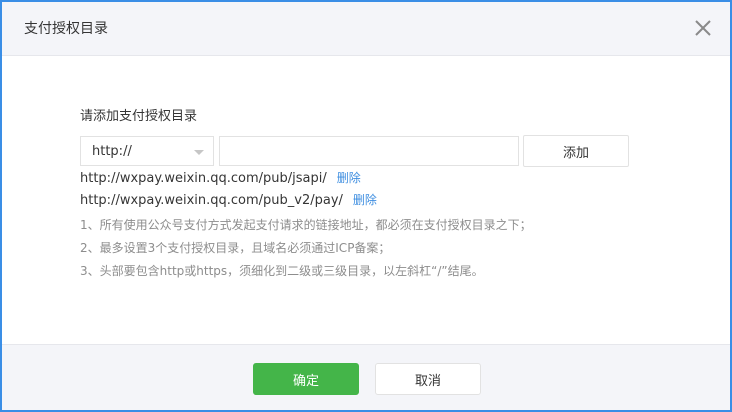 This screenshot has width=732, height=412. What do you see at coordinates (576, 151) in the screenshot?
I see `add-button: 添加` at bounding box center [576, 151].